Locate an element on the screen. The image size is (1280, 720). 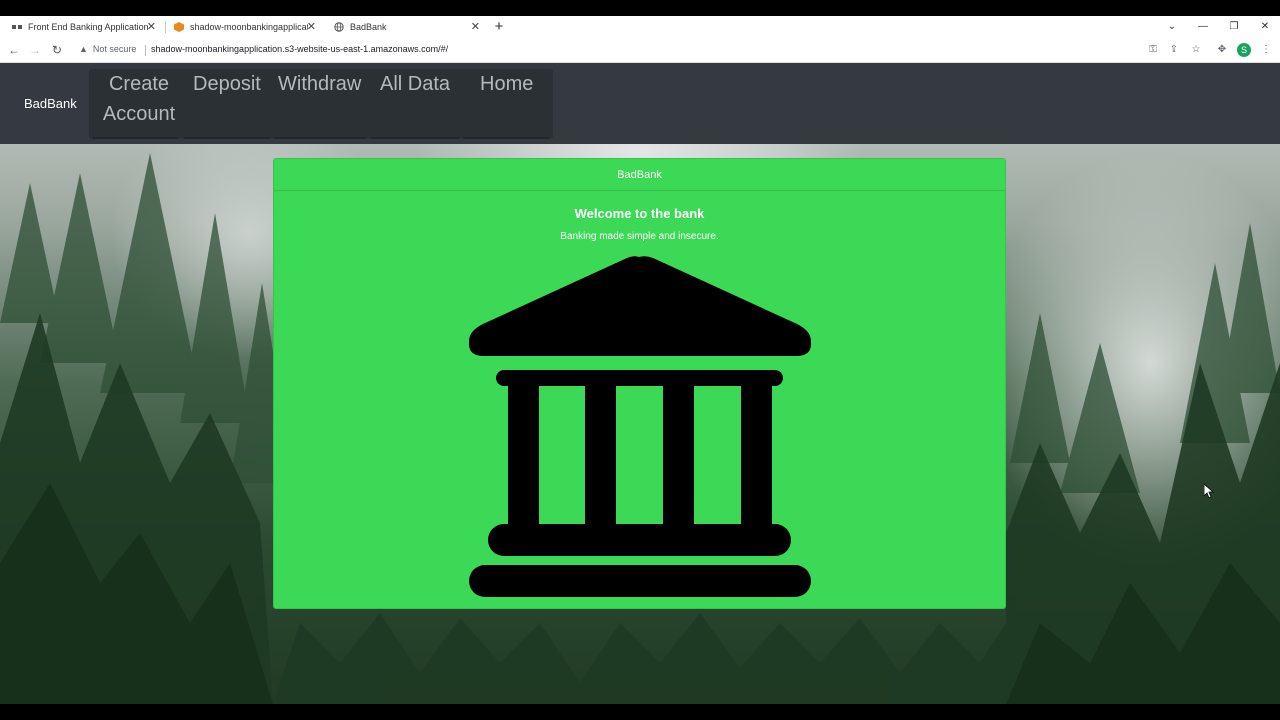
bookmark-star-icon: ☆ is located at coordinates (1196, 50).